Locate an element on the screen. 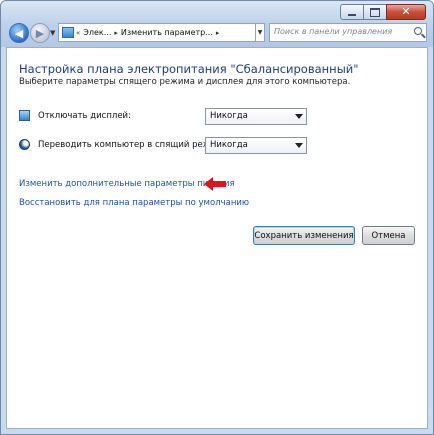 The image size is (434, 435). minimize-icon is located at coordinates (352, 14).